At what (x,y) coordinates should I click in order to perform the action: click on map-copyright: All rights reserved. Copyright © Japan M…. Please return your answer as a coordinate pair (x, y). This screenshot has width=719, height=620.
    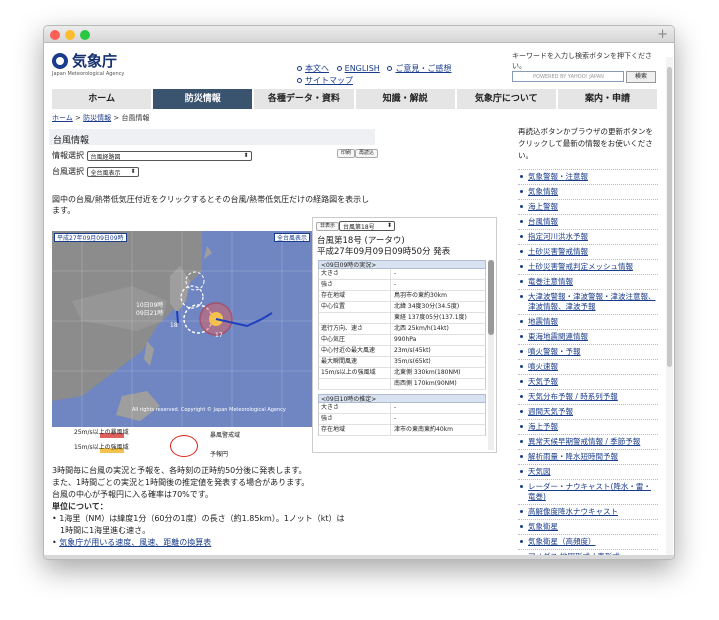
    Looking at the image, I should click on (209, 410).